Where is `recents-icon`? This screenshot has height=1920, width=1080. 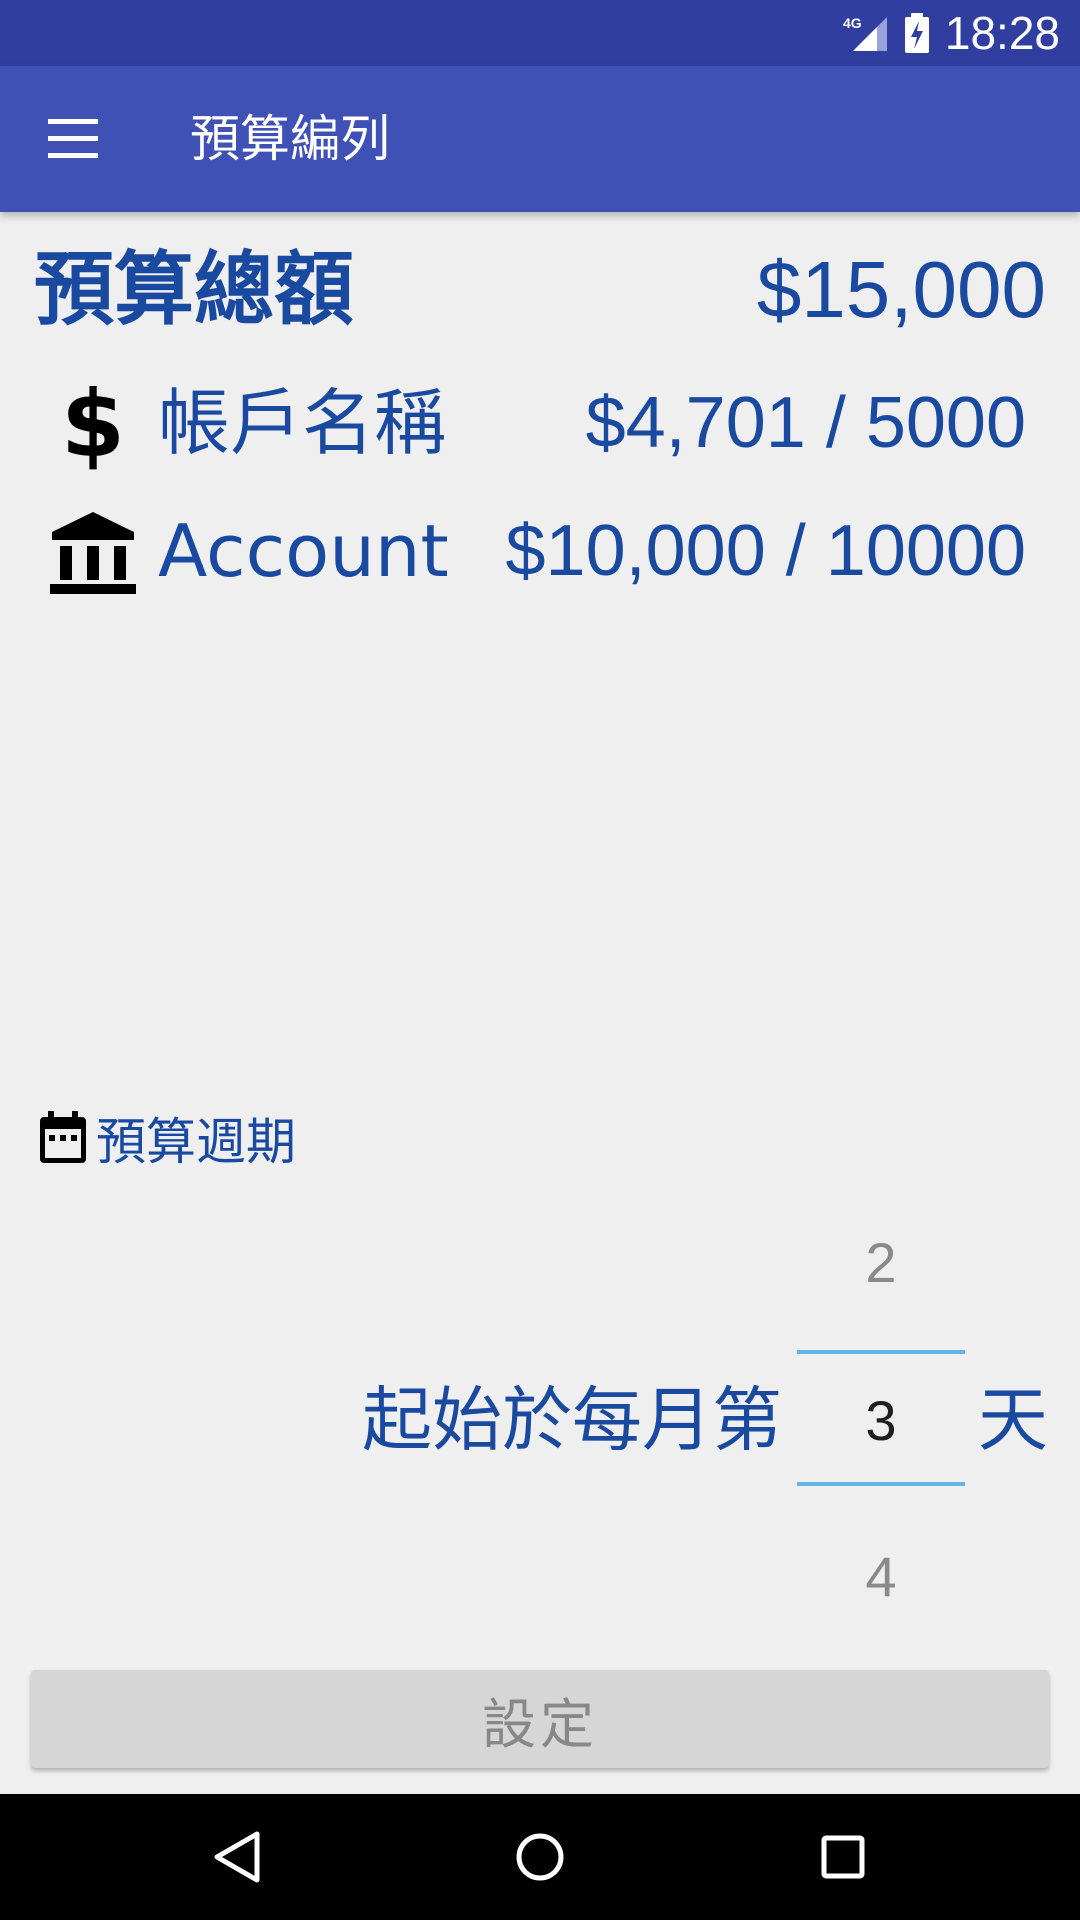 recents-icon is located at coordinates (843, 1857).